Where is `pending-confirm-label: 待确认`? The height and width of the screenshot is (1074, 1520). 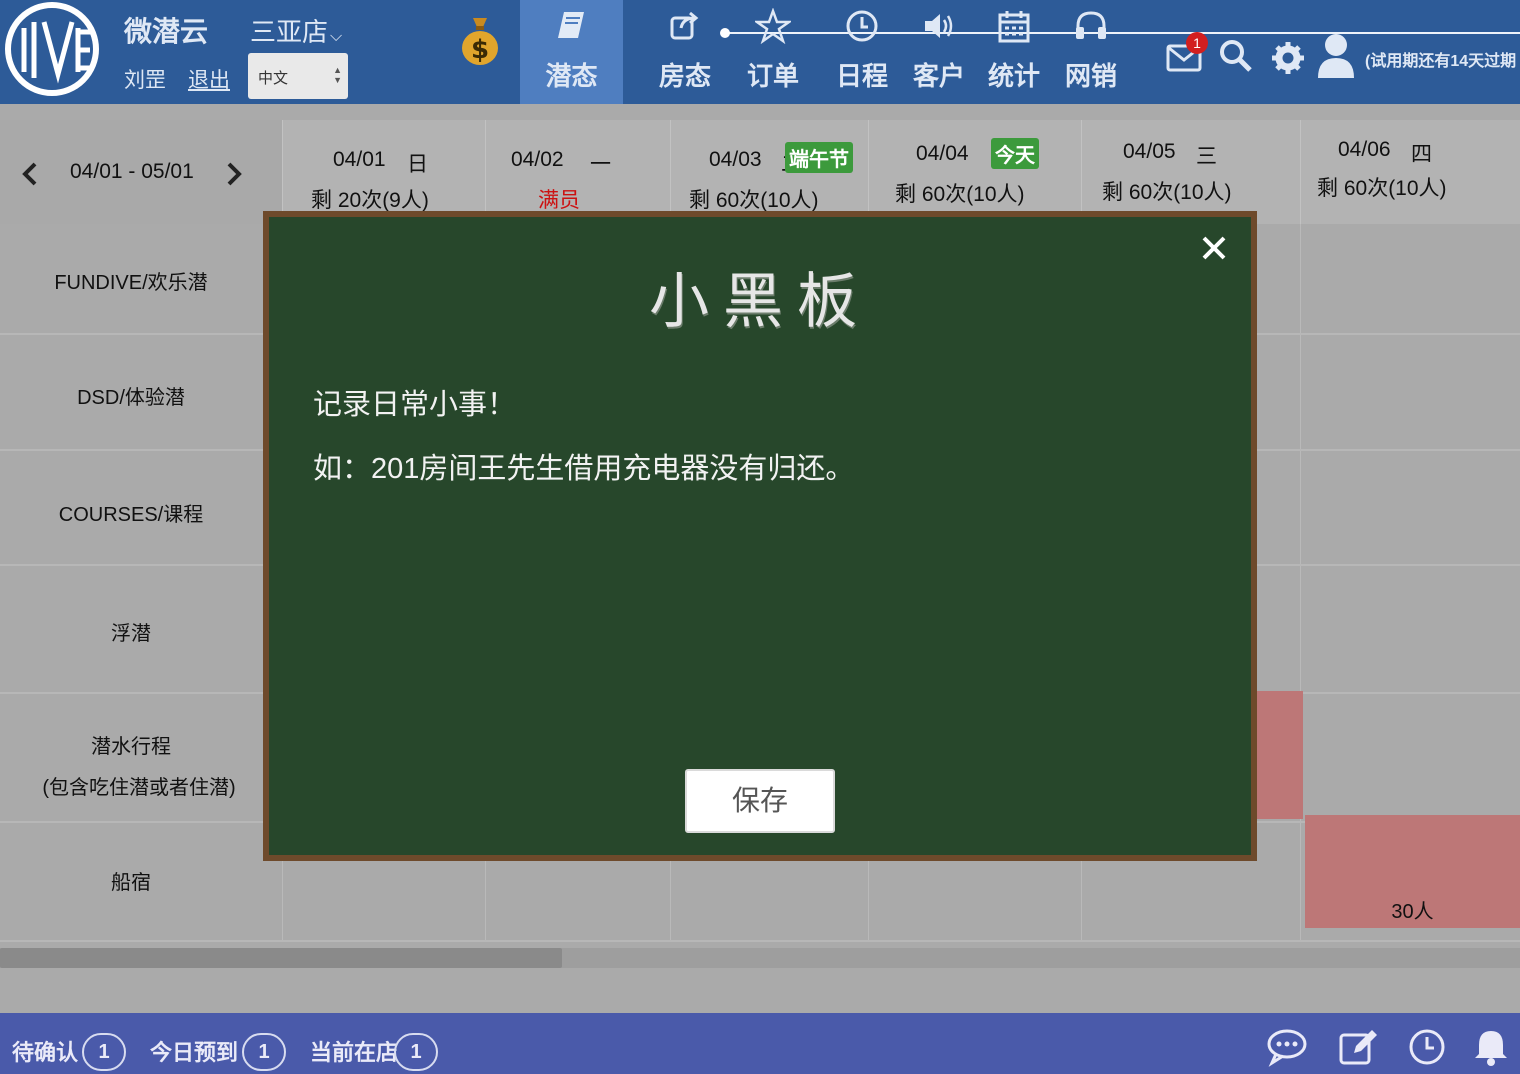 pending-confirm-label: 待确认 is located at coordinates (45, 1051).